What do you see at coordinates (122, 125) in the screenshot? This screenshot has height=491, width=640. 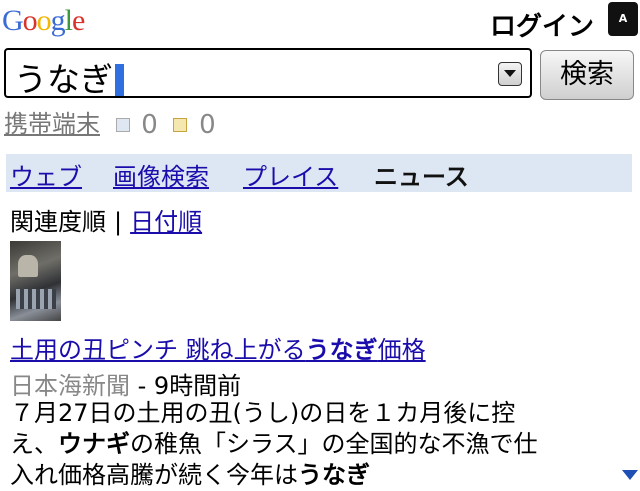 I see `contact-icon` at bounding box center [122, 125].